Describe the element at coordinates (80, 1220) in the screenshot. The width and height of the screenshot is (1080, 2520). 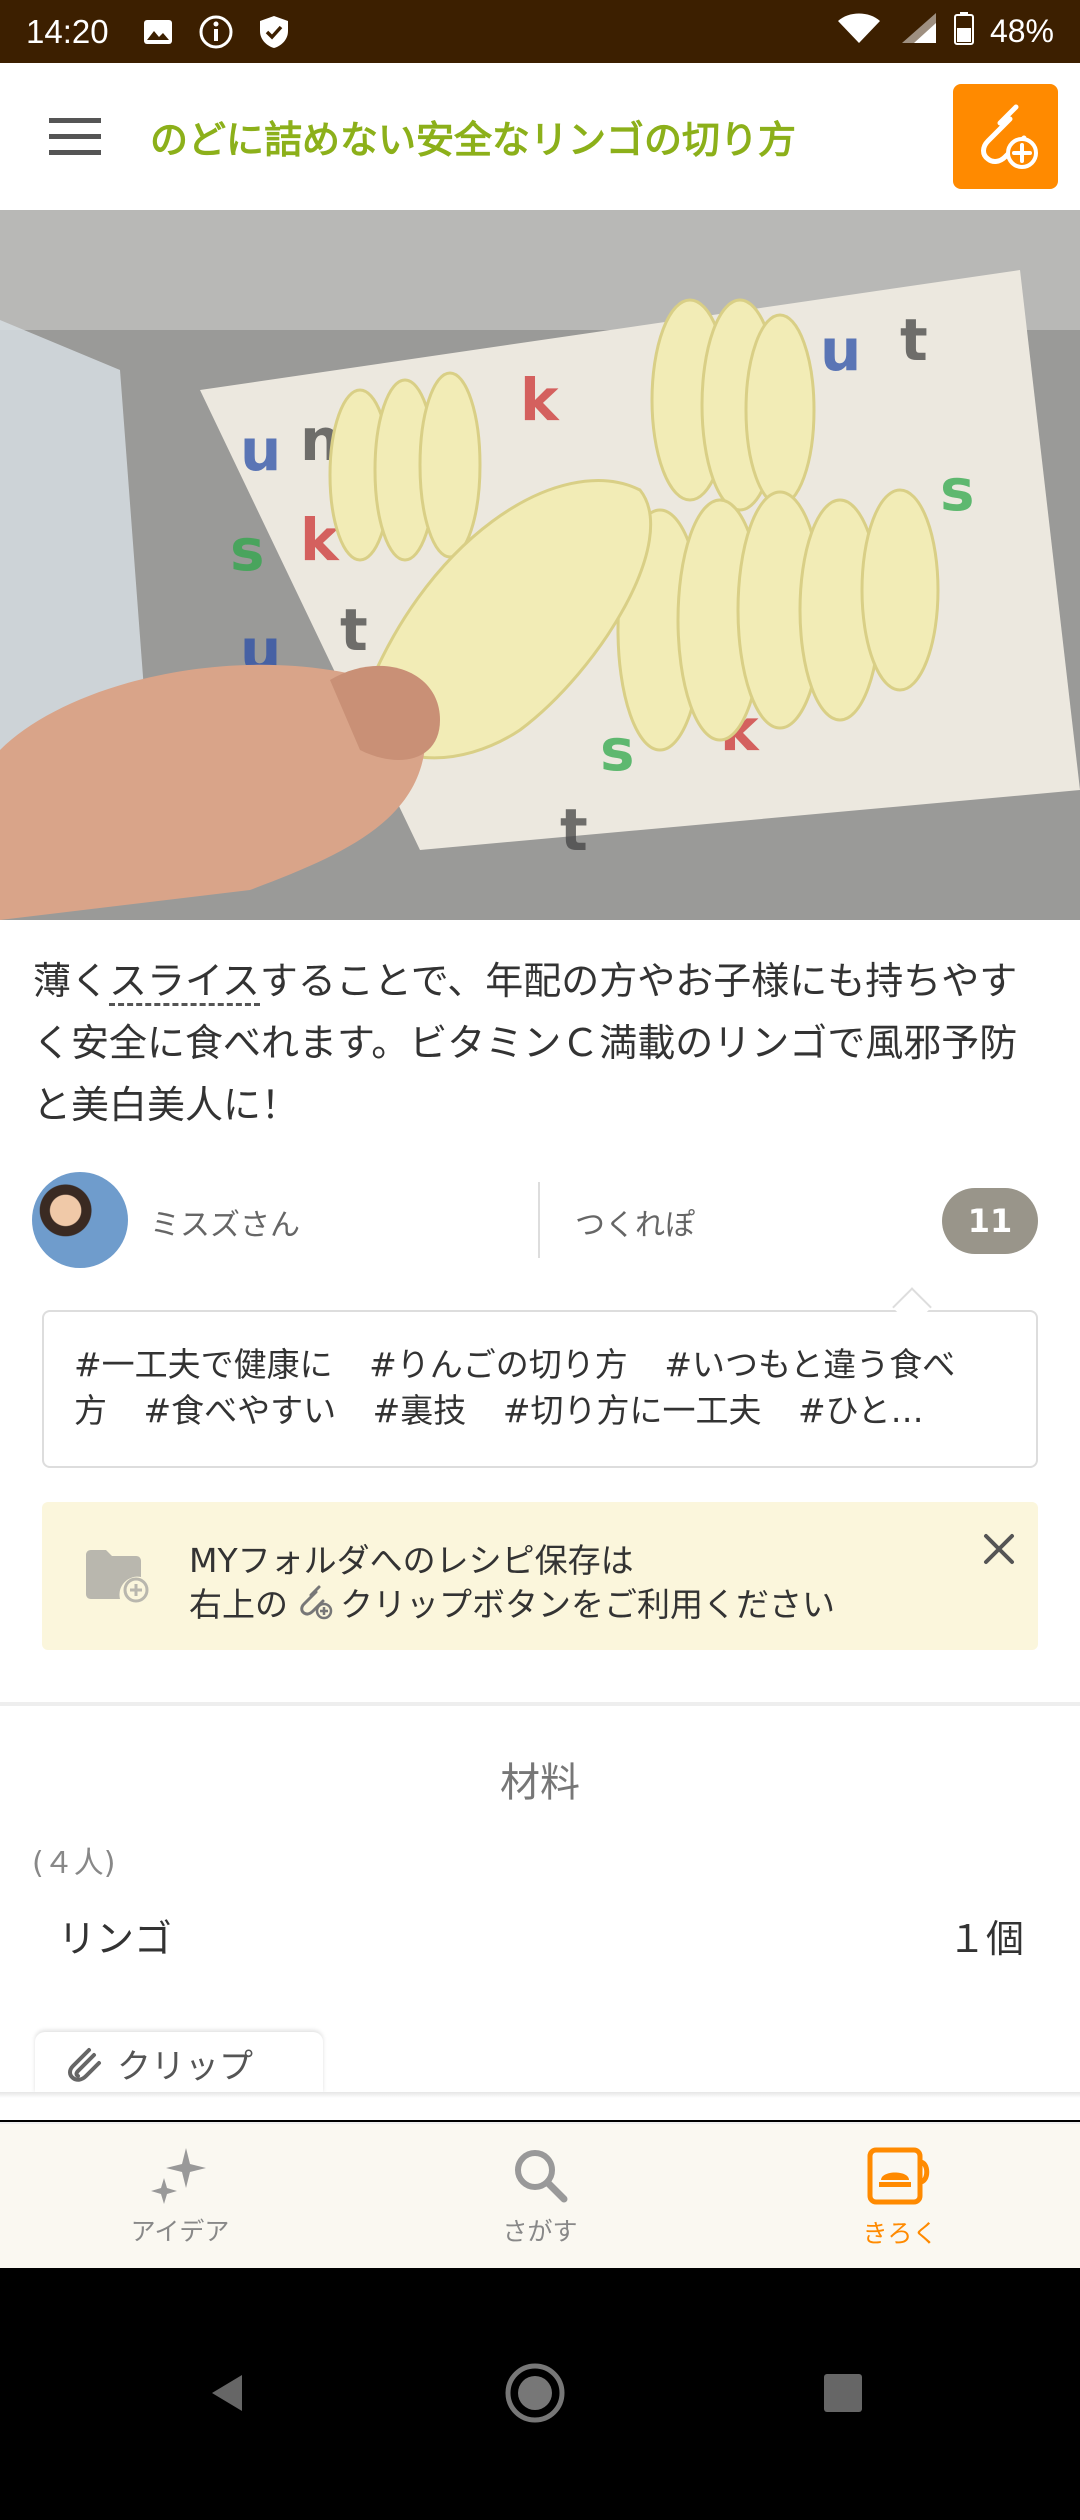
I see `avatar` at that location.